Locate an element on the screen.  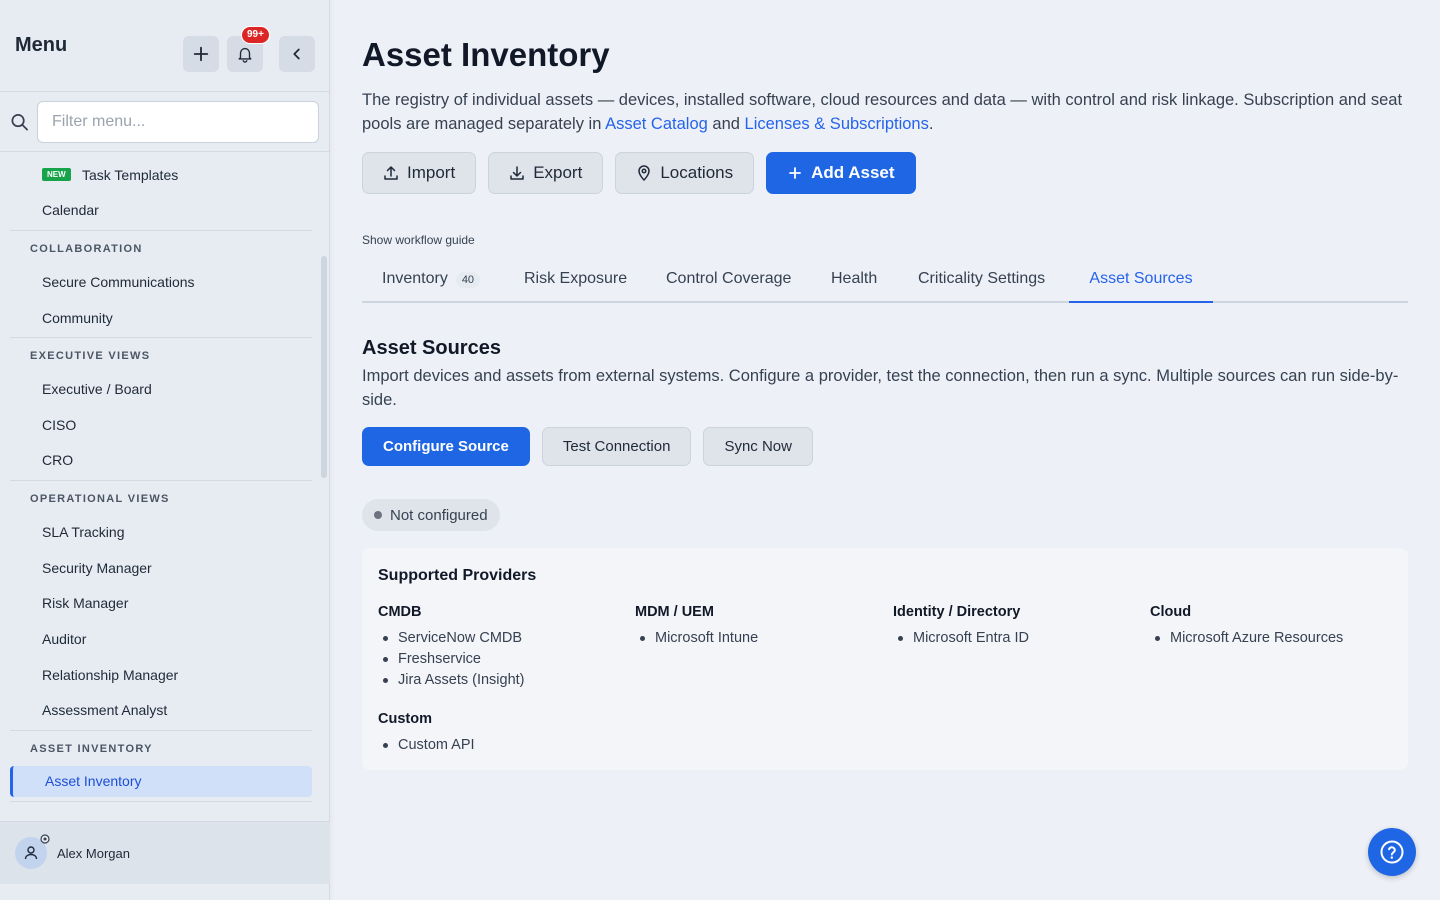
map-pin-icon is located at coordinates (644, 173).